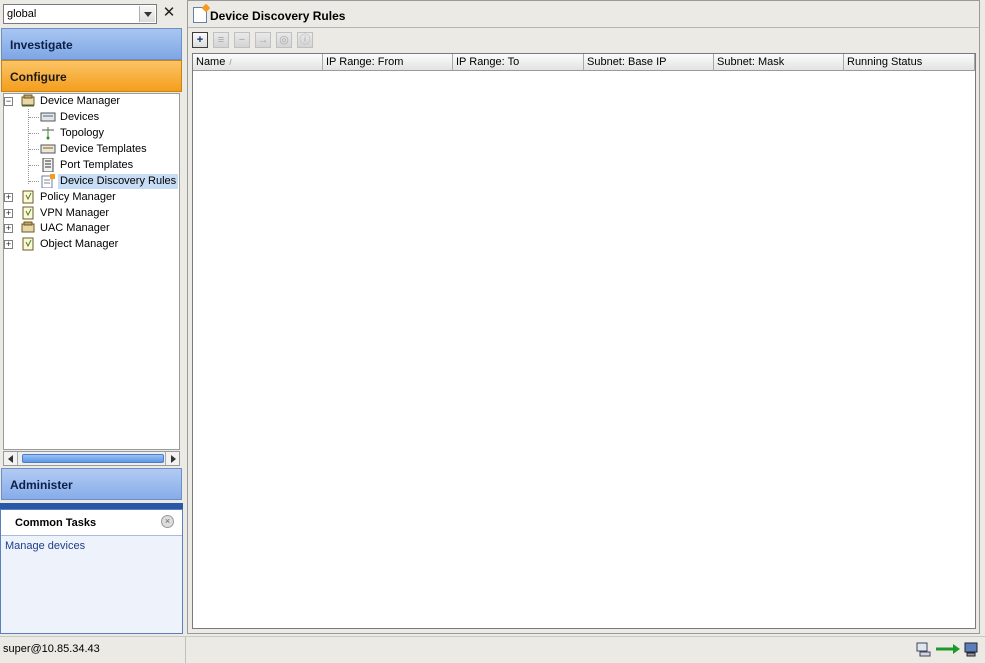 This screenshot has width=985, height=663. I want to click on devices-icon, so click(48, 117).